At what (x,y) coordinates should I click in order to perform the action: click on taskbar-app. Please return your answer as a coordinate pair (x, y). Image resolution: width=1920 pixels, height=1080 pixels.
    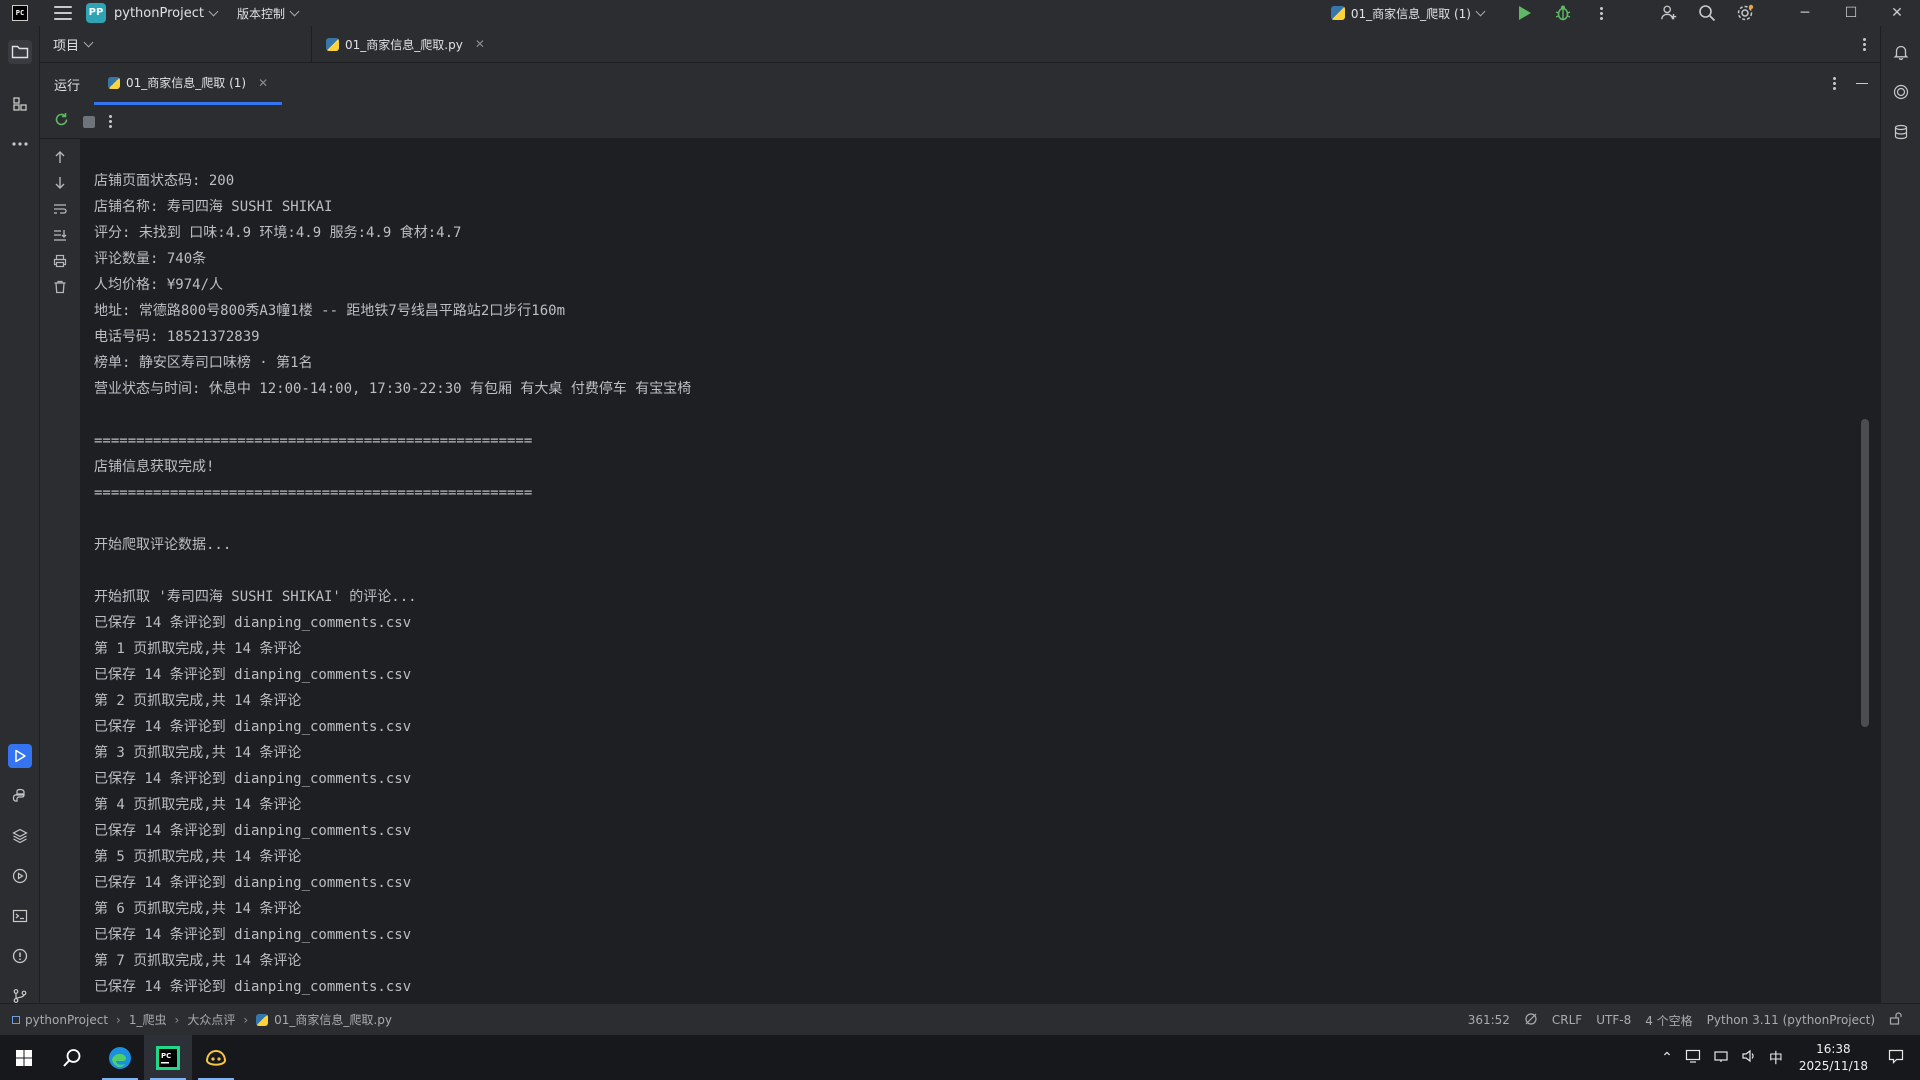
    Looking at the image, I should click on (216, 1057).